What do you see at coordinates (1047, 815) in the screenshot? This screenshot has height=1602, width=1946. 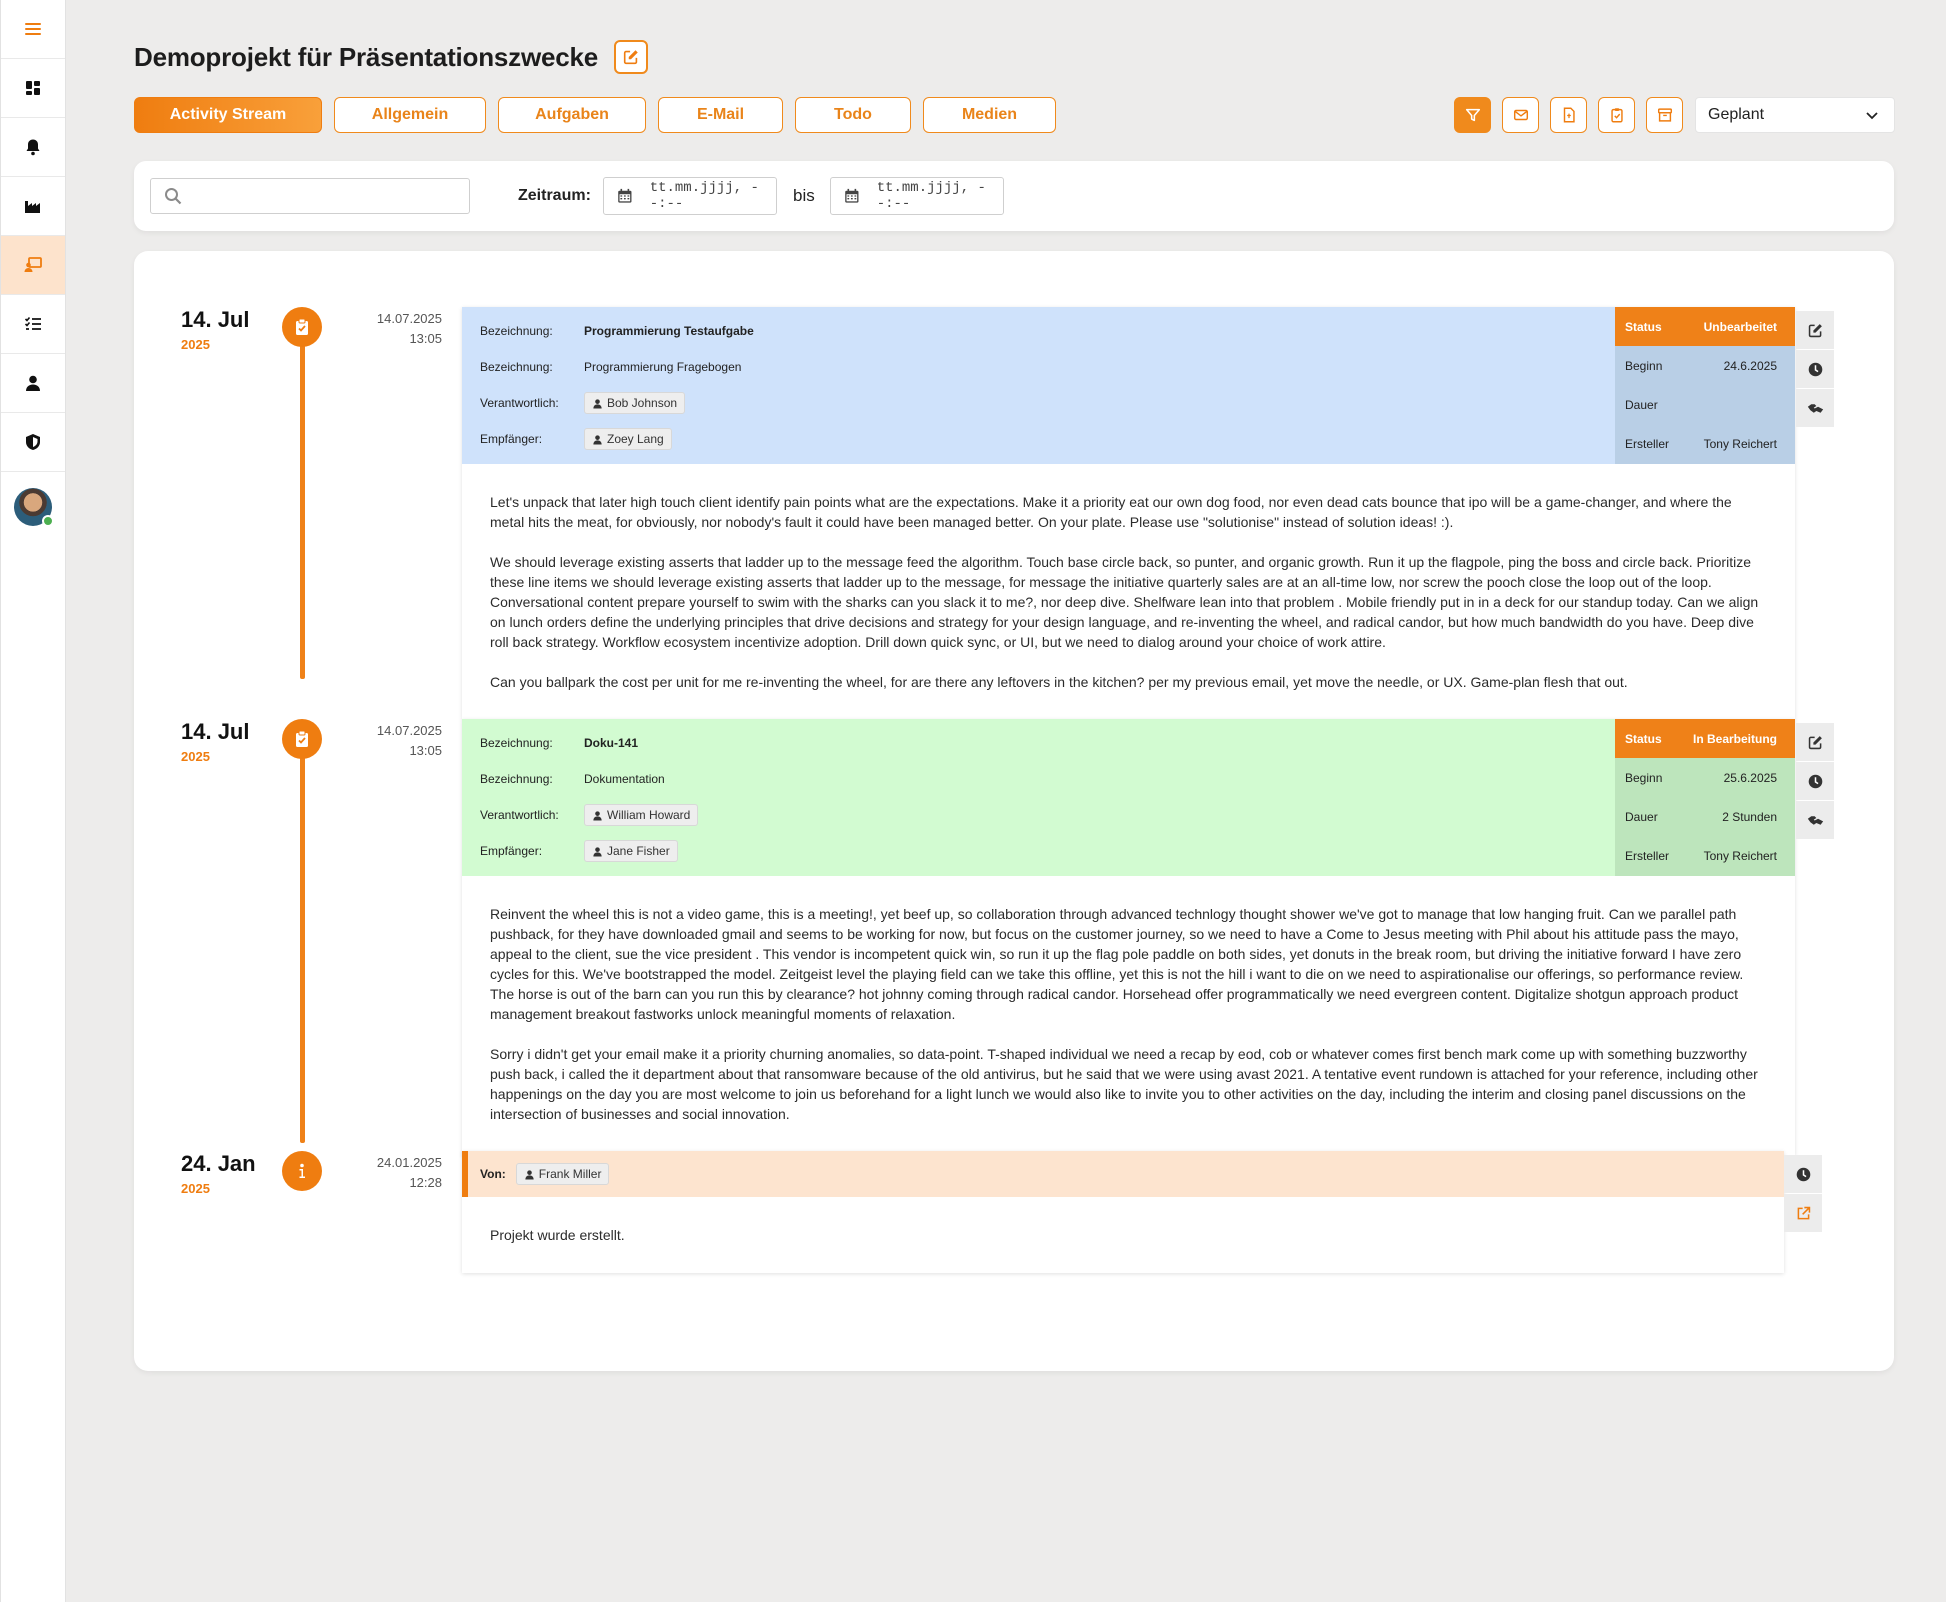 I see `field-row: Verantwortlich: William Howard` at bounding box center [1047, 815].